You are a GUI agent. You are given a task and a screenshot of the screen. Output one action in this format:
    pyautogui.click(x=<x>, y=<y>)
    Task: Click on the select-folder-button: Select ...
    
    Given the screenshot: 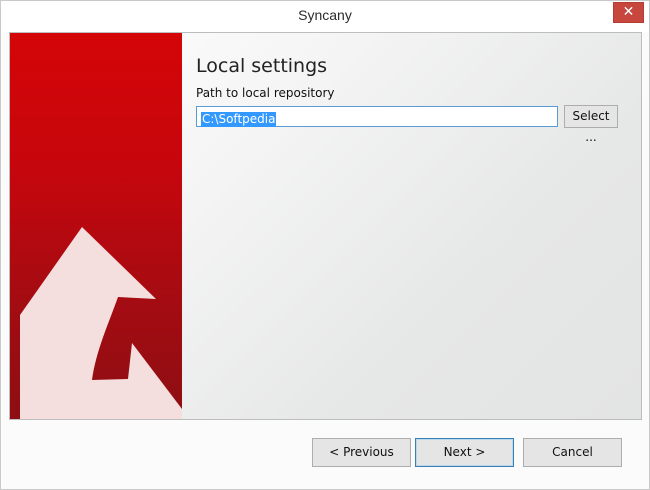 What is the action you would take?
    pyautogui.click(x=591, y=124)
    